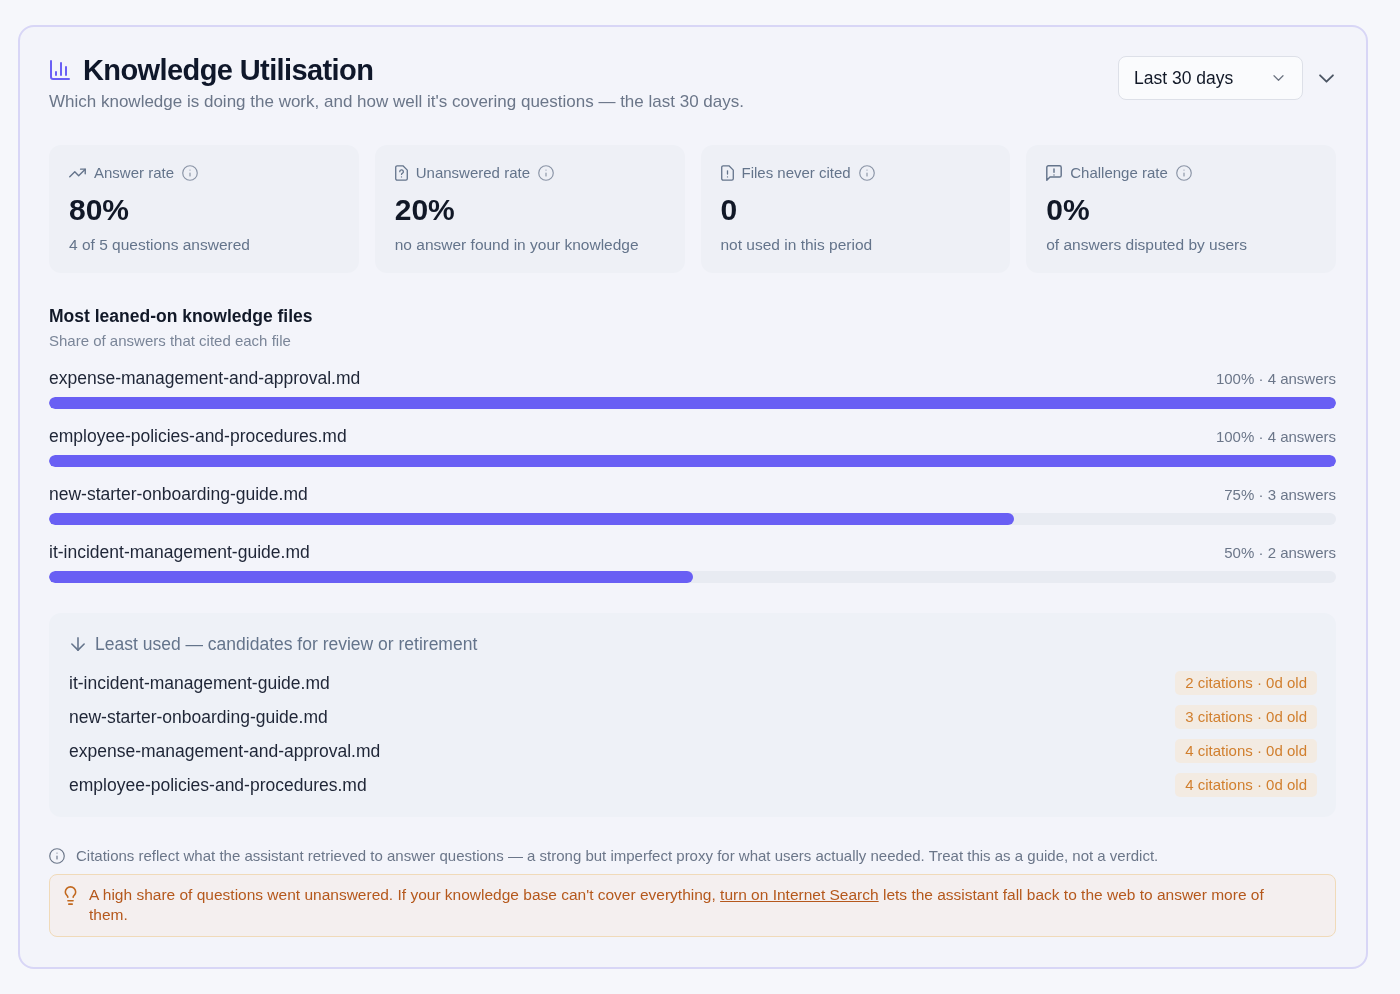 The height and width of the screenshot is (994, 1400). I want to click on file-share-reading: 50% · 2 answers, so click(1280, 553).